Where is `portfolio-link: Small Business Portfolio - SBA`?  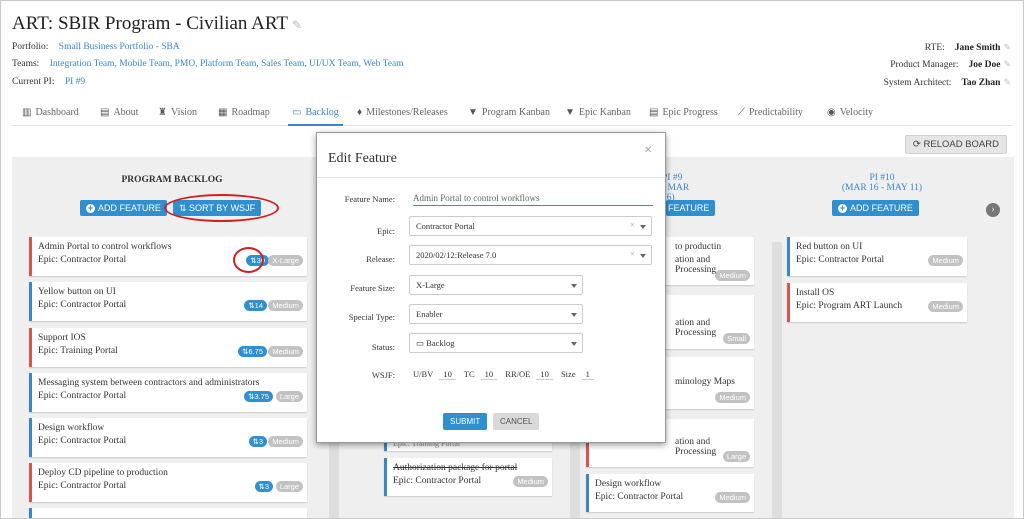
portfolio-link: Small Business Portfolio - SBA is located at coordinates (119, 47).